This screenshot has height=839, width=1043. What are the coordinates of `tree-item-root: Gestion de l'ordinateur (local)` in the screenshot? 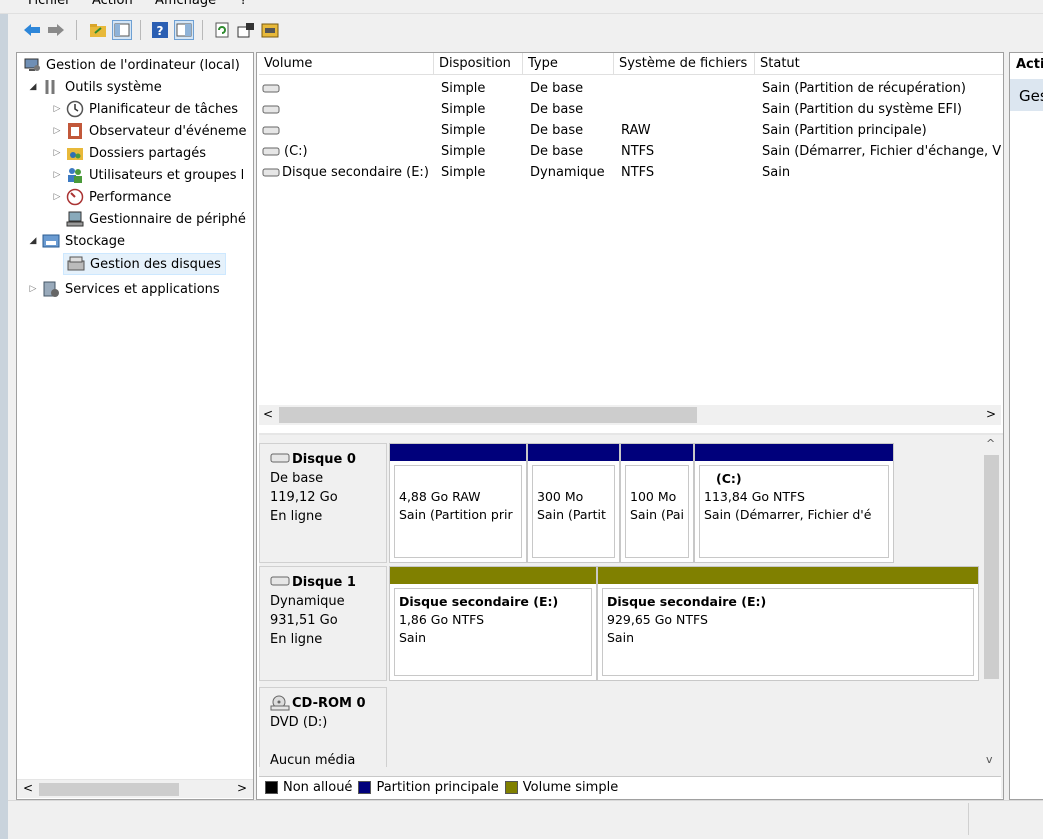 It's located at (131, 65).